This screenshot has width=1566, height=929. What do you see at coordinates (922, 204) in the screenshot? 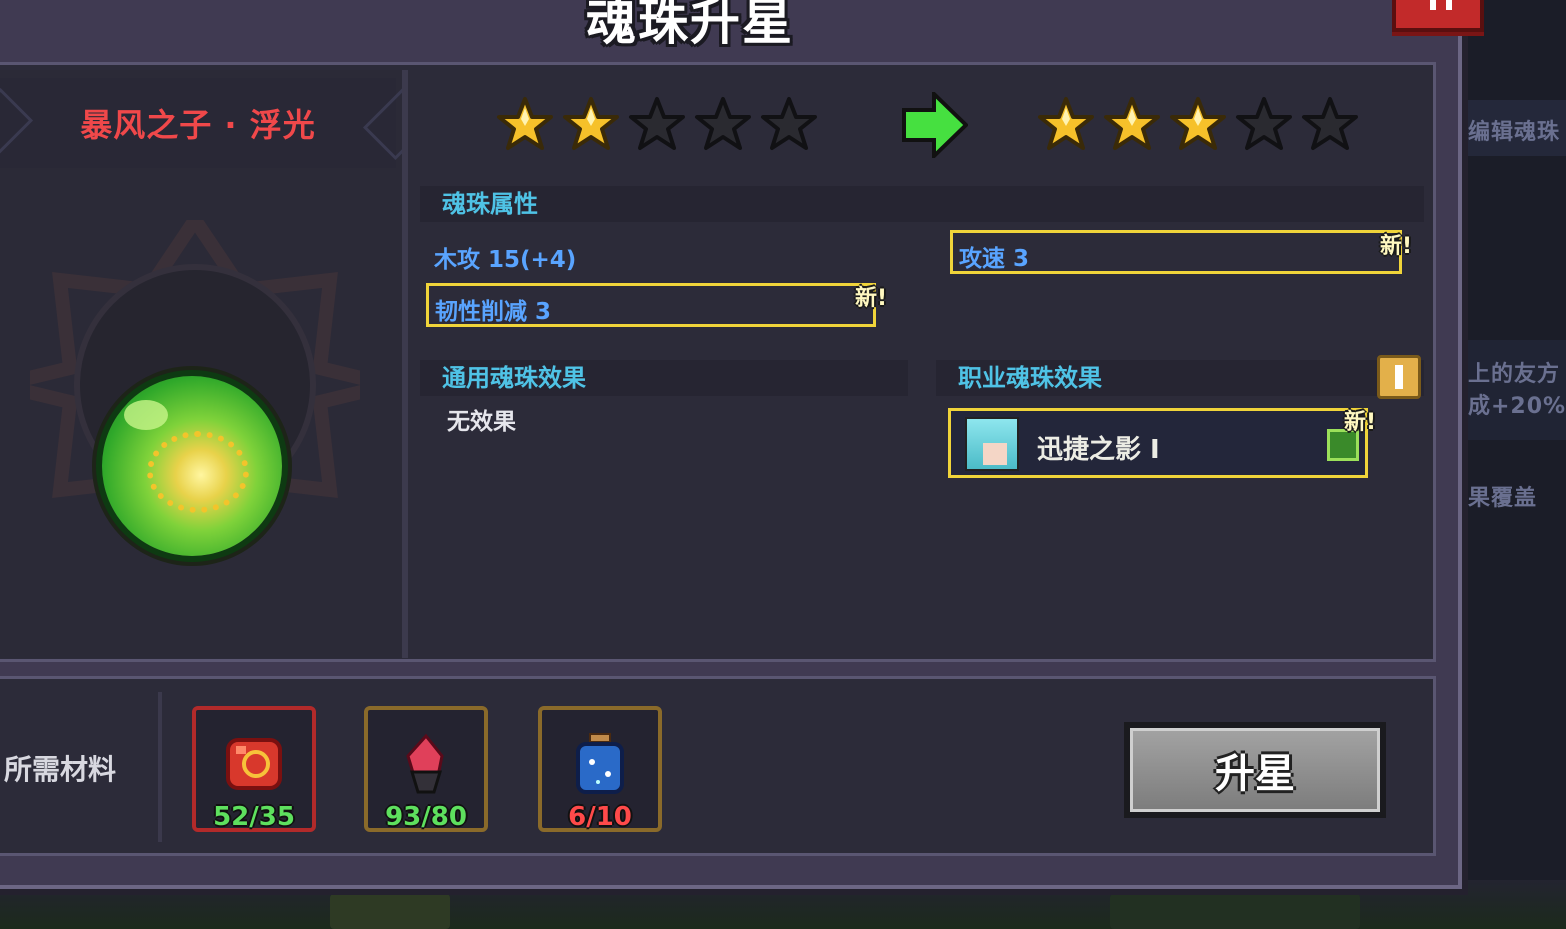
I see `attributes-header: 魂珠属性` at bounding box center [922, 204].